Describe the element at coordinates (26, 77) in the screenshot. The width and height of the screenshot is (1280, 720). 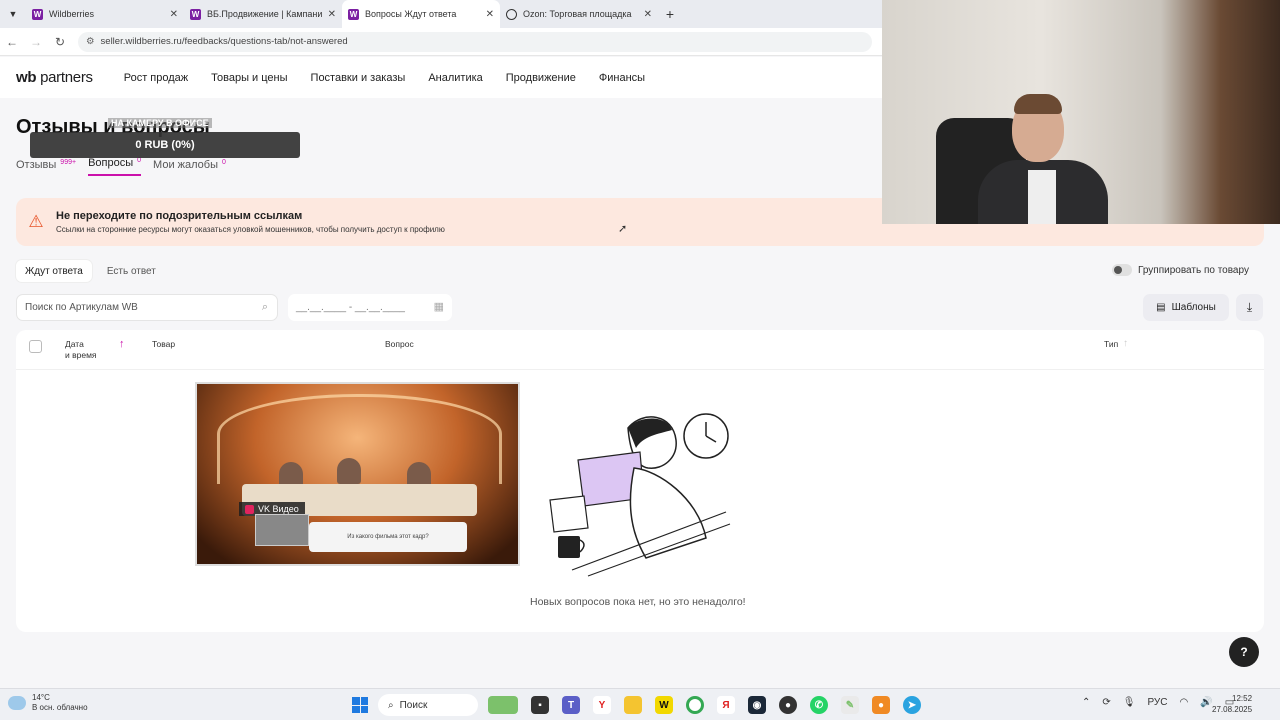
I see `logo-wb: wb` at that location.